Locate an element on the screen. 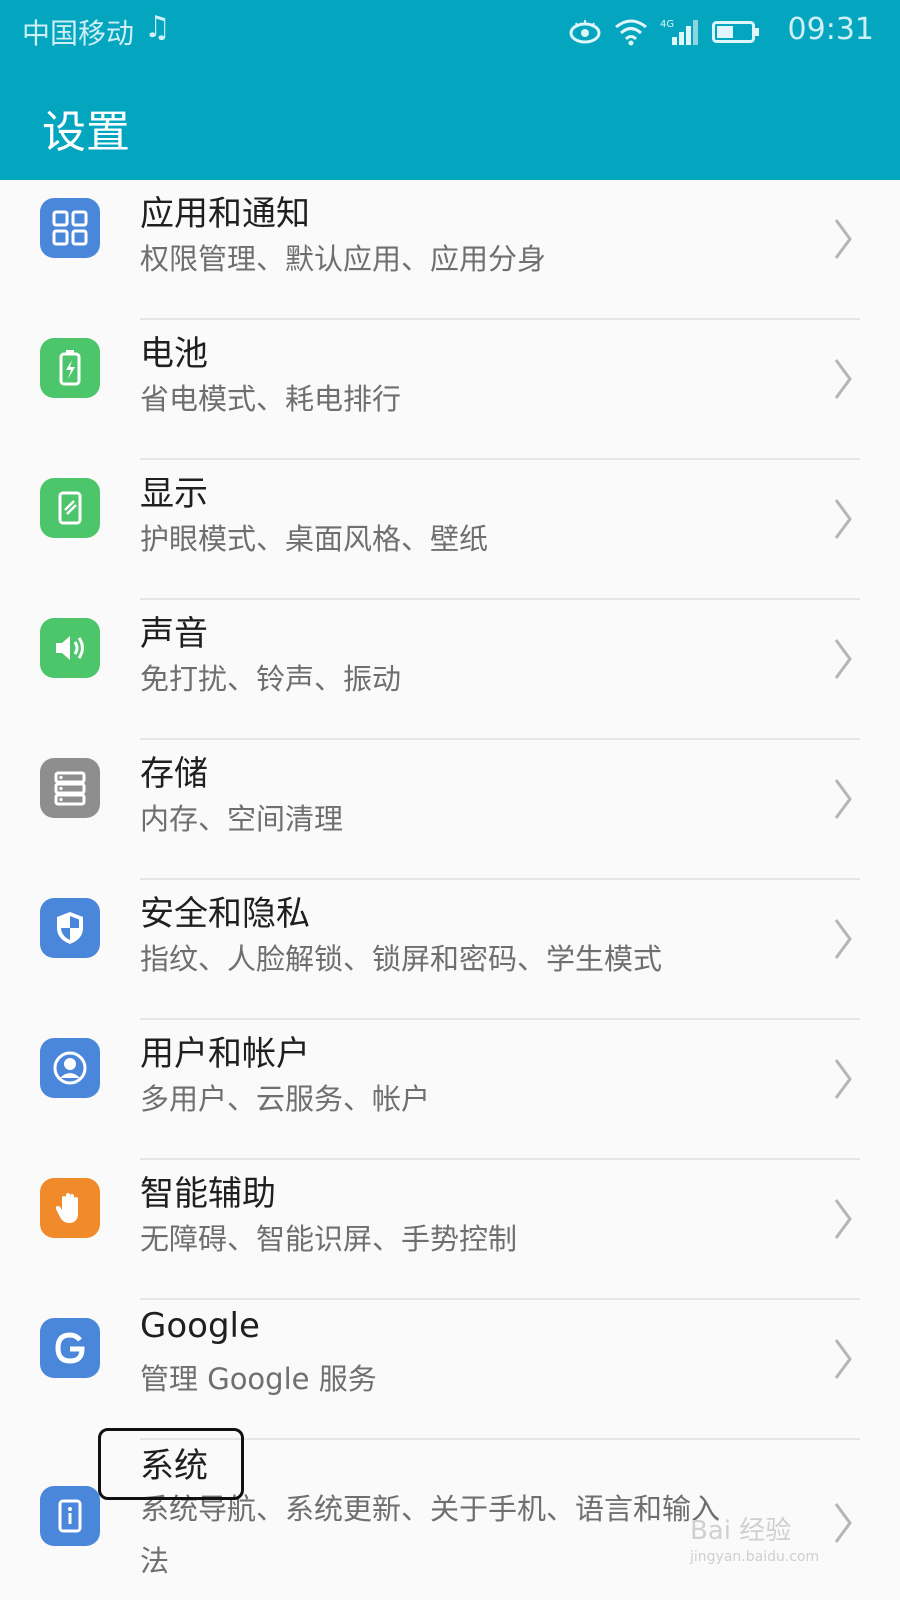 This screenshot has width=900, height=1600. eye-comfort-icon is located at coordinates (585, 32).